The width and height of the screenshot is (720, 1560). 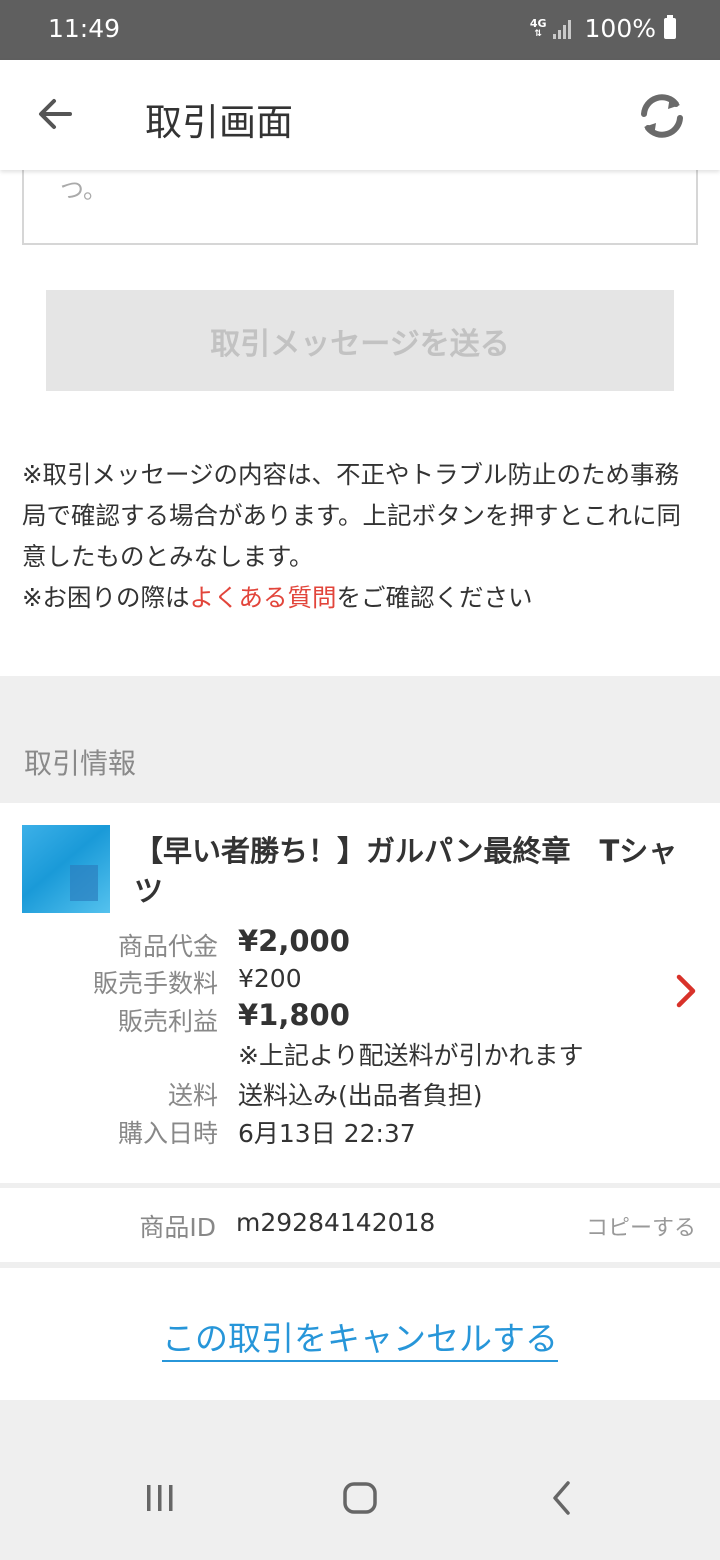 I want to click on status-indicators: 4G ⇅ 100%, so click(x=603, y=28).